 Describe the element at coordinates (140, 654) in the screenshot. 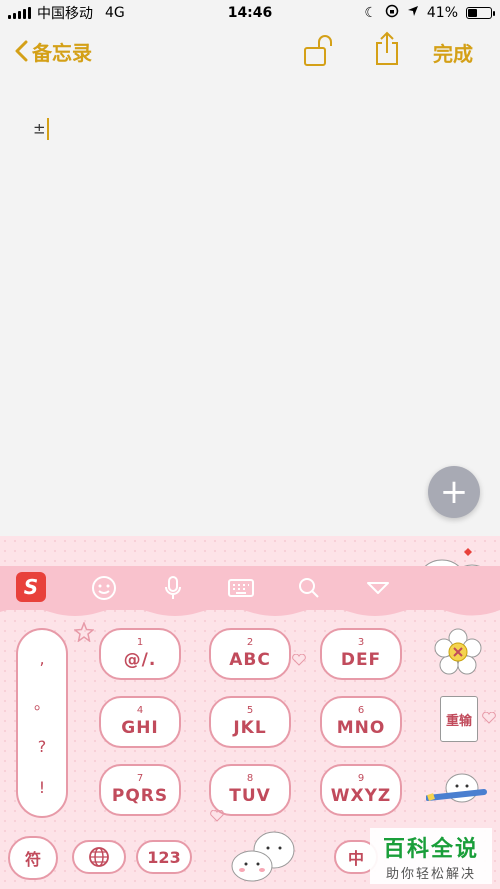

I see `key-1: 1 @/.` at that location.